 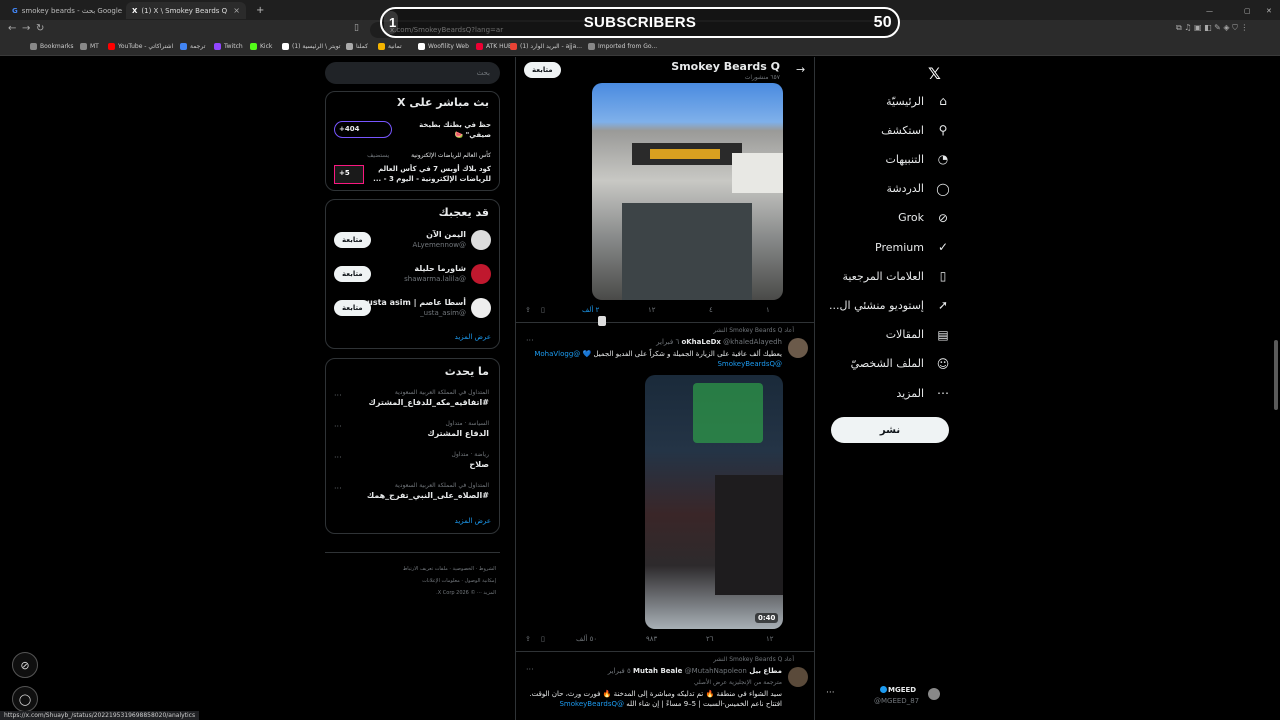 What do you see at coordinates (479, 464) in the screenshot?
I see `trend-topic: صلاح` at bounding box center [479, 464].